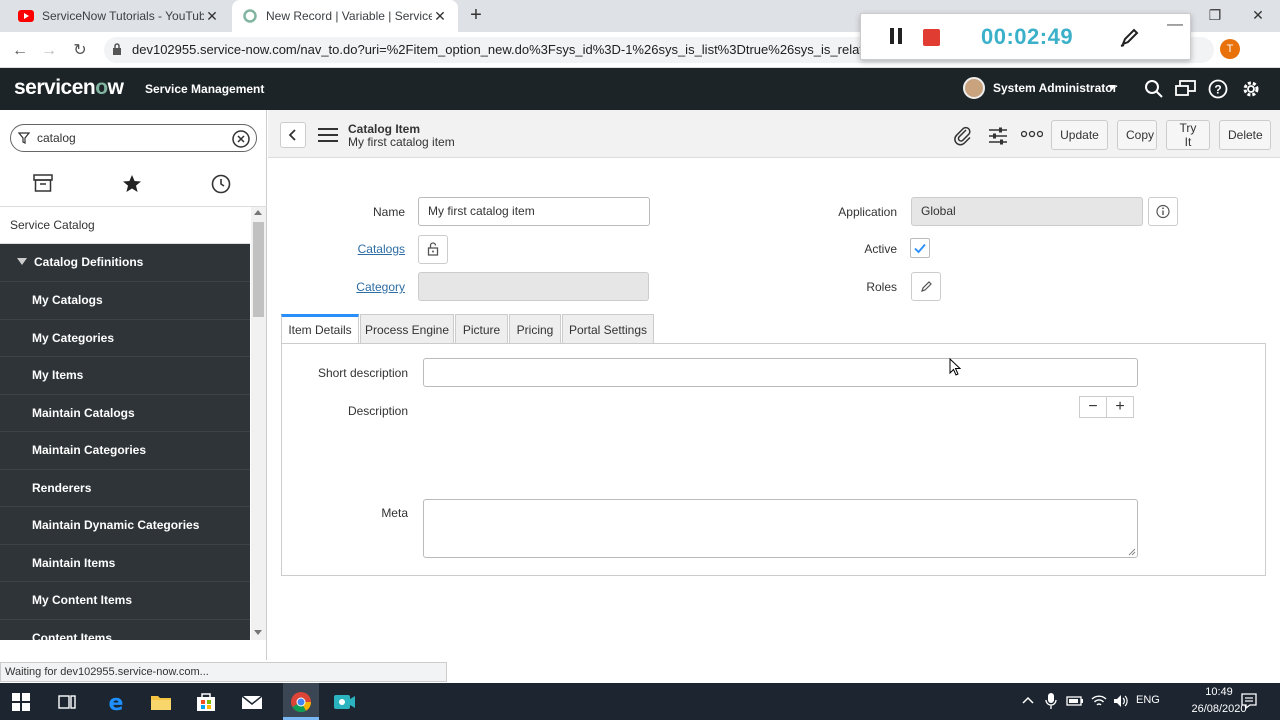 This screenshot has height=720, width=1280. I want to click on chevron-up-icon, so click(1032, 704).